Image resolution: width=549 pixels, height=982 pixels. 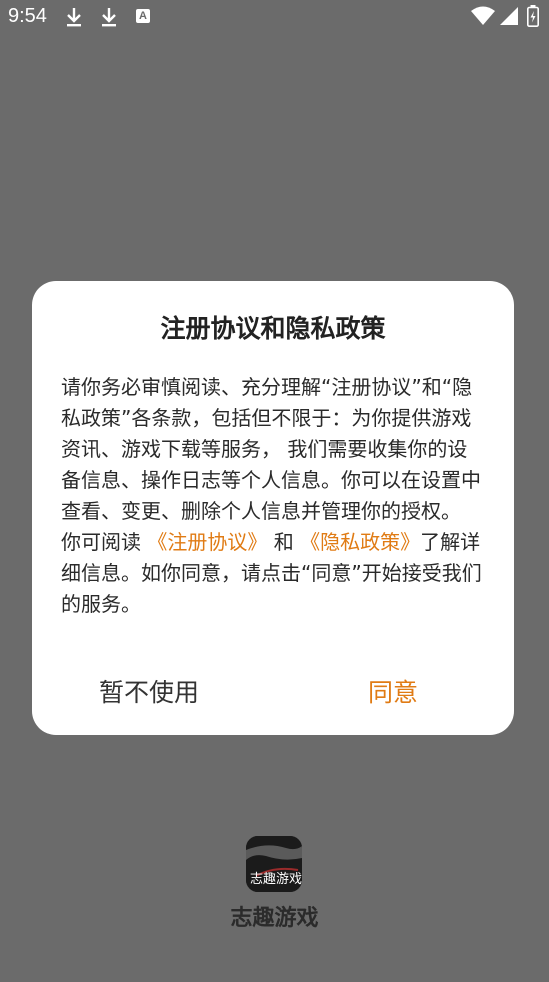 What do you see at coordinates (533, 18) in the screenshot?
I see `battery-icon` at bounding box center [533, 18].